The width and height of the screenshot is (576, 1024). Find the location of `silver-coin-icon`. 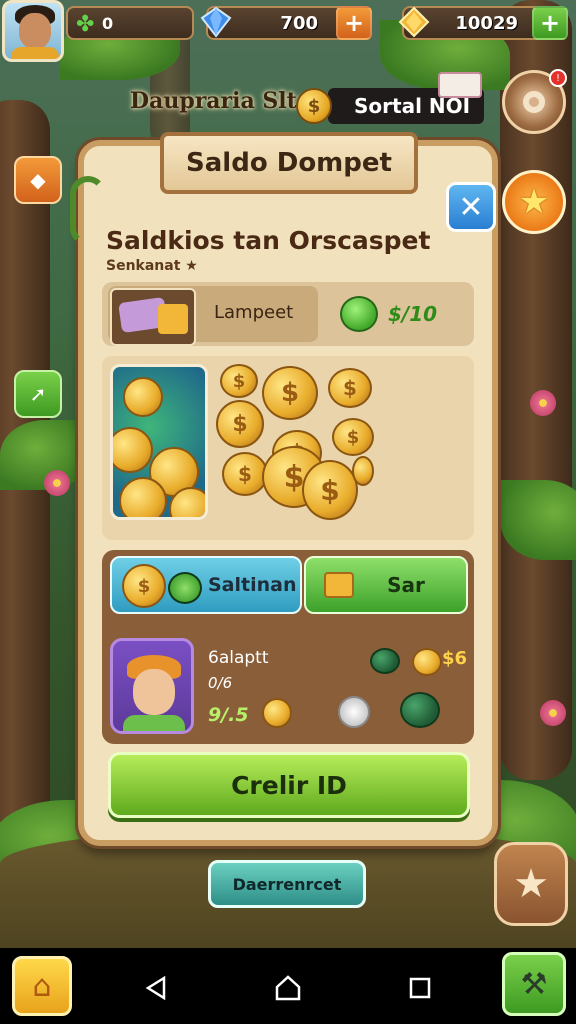

silver-coin-icon is located at coordinates (354, 712).